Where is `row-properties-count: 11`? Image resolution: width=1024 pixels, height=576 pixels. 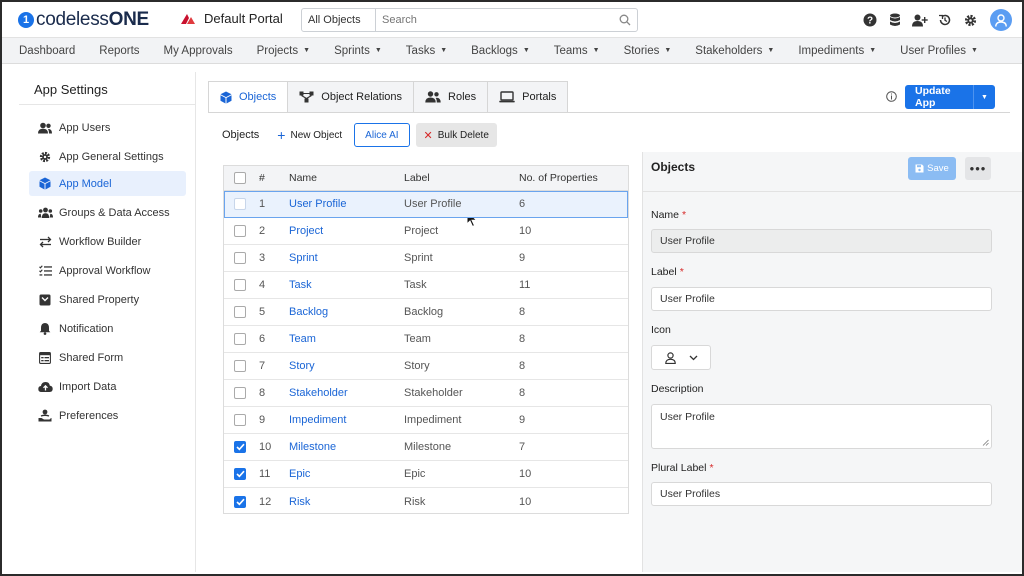
row-properties-count: 11 is located at coordinates (525, 285).